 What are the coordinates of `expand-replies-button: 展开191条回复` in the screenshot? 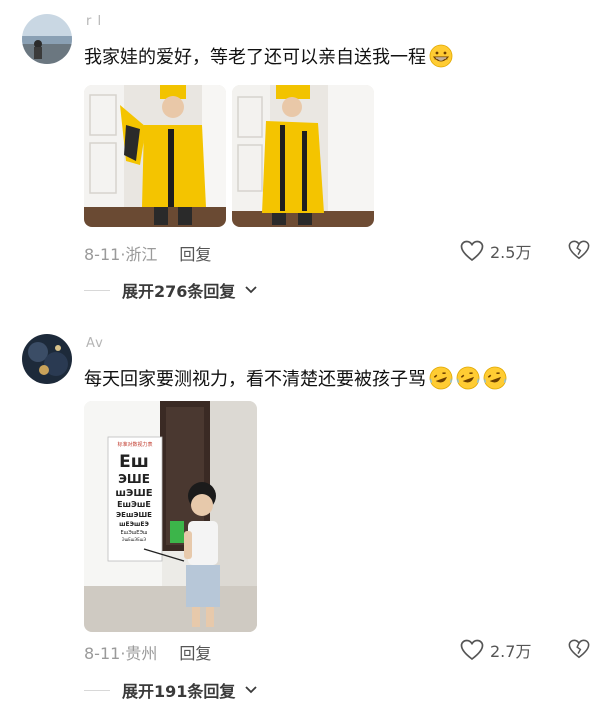 It's located at (171, 690).